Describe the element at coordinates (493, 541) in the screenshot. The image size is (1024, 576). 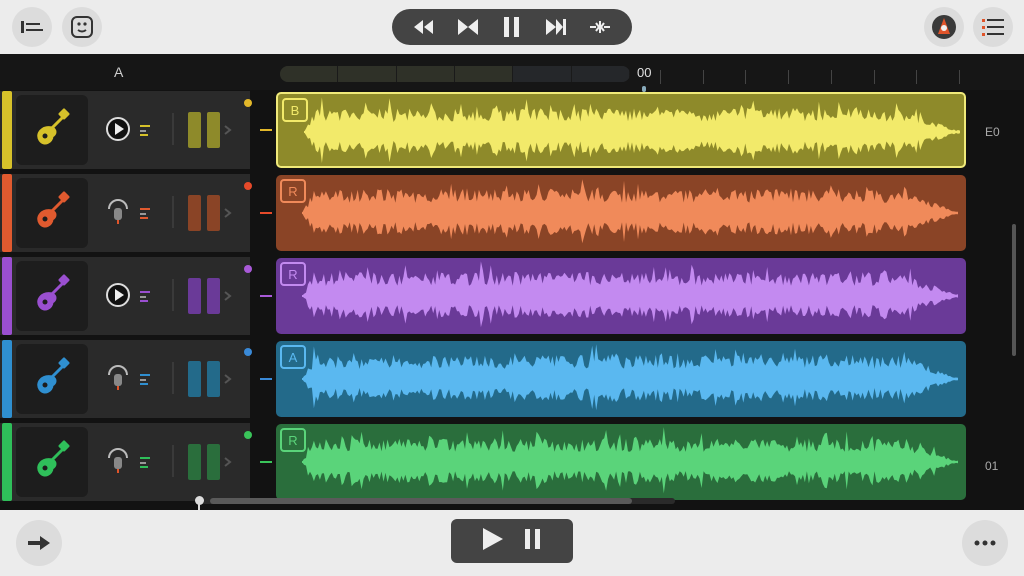
I see `play-button` at that location.